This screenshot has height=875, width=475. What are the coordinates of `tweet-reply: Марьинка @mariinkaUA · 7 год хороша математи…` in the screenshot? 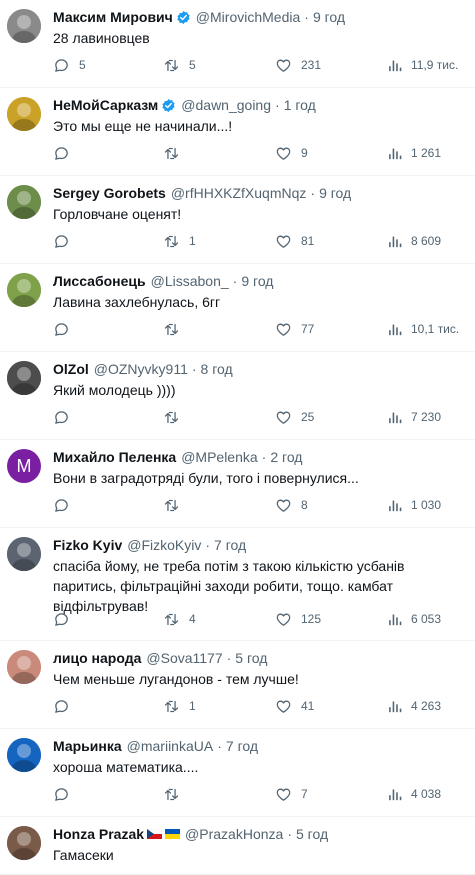 It's located at (237, 773).